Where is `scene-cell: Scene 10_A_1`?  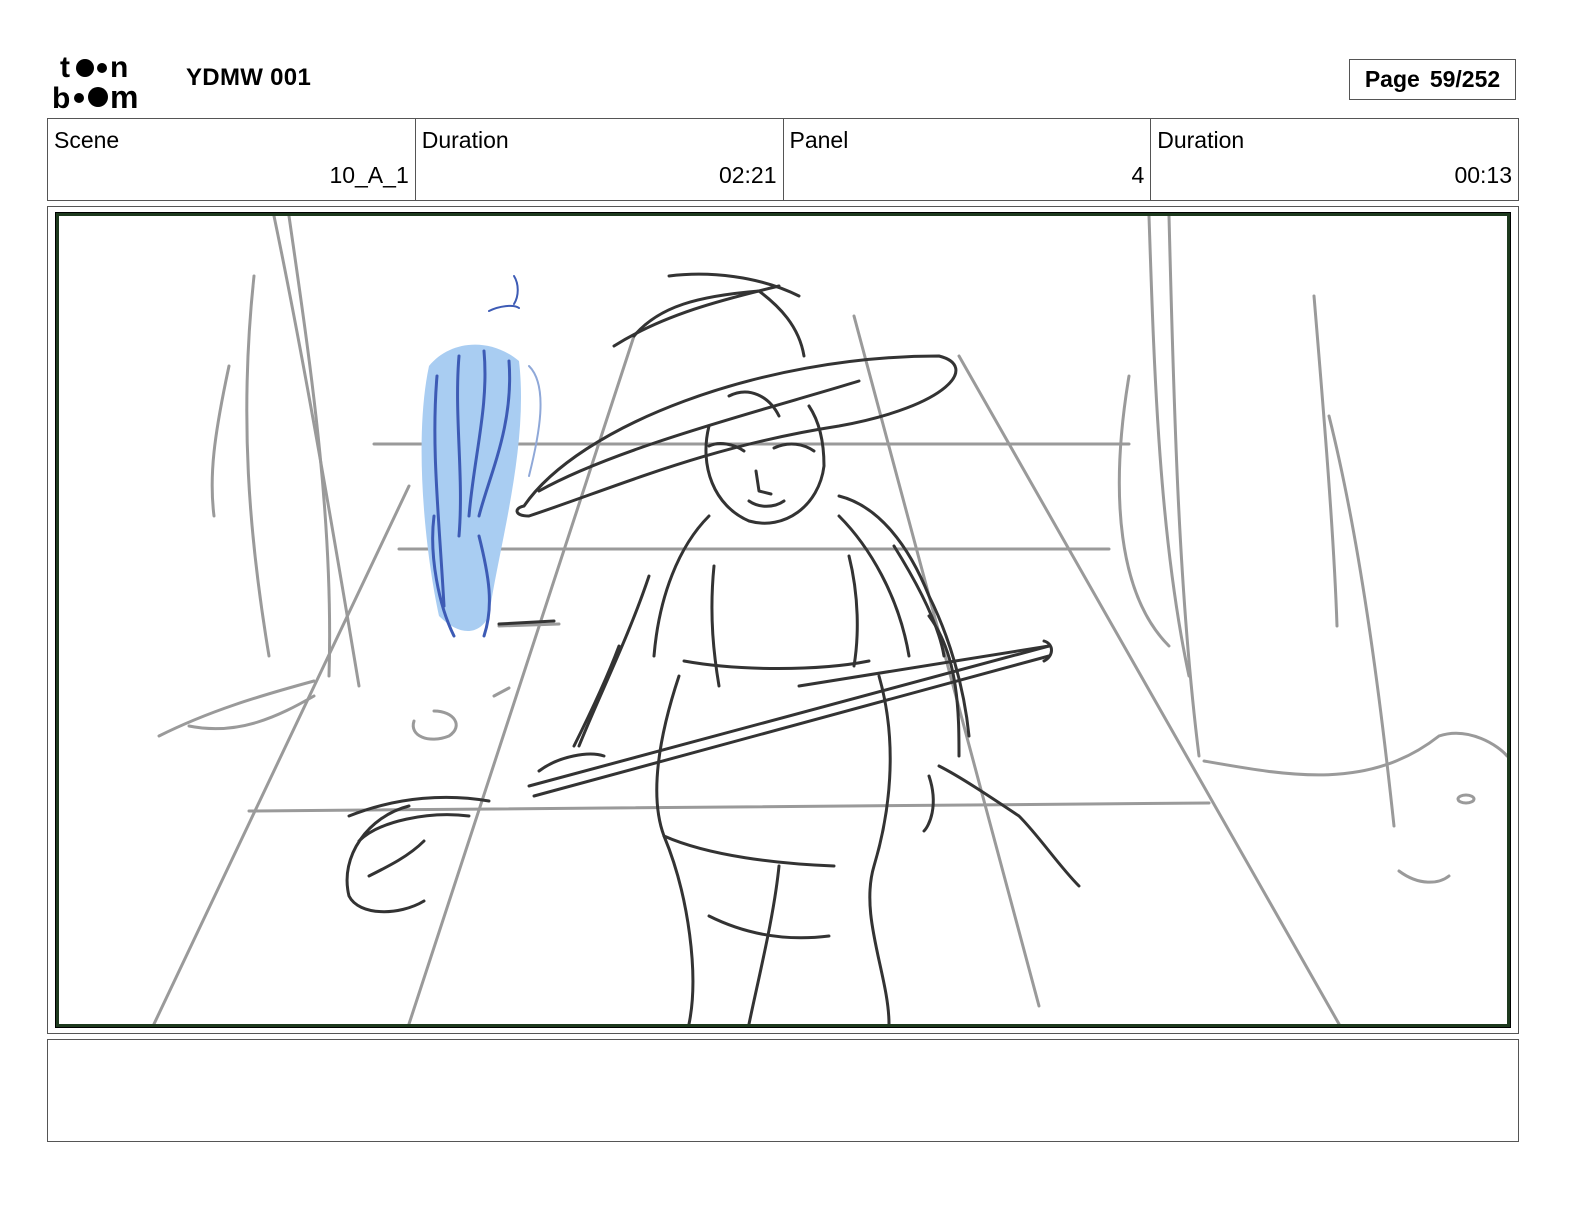 scene-cell: Scene 10_A_1 is located at coordinates (232, 159).